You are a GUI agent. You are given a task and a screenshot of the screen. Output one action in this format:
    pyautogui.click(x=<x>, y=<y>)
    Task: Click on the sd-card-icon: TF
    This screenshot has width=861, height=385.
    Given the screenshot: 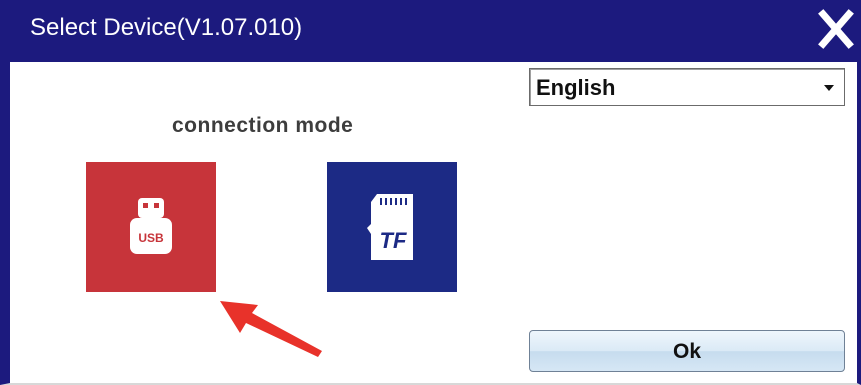 What is the action you would take?
    pyautogui.click(x=390, y=227)
    